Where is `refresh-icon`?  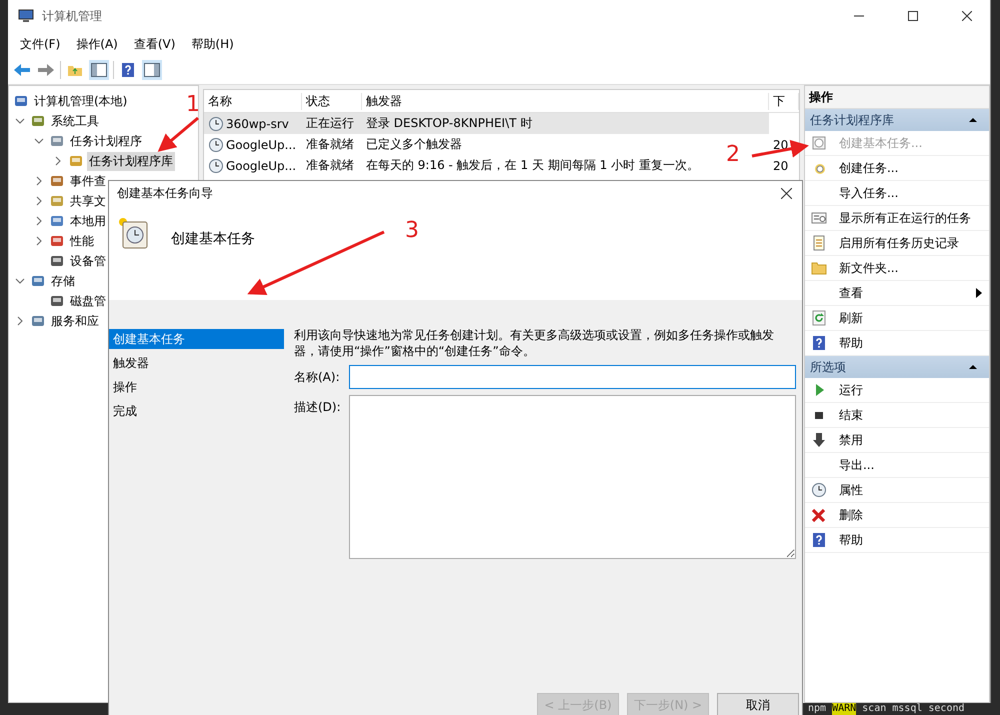
refresh-icon is located at coordinates (818, 318).